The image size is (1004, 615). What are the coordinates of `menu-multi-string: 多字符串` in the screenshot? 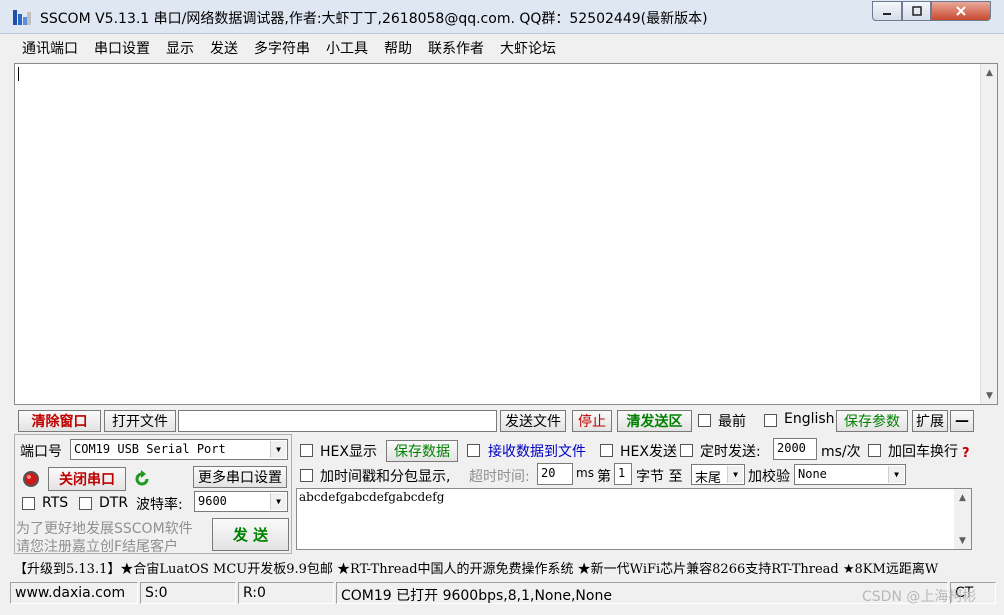 It's located at (282, 48).